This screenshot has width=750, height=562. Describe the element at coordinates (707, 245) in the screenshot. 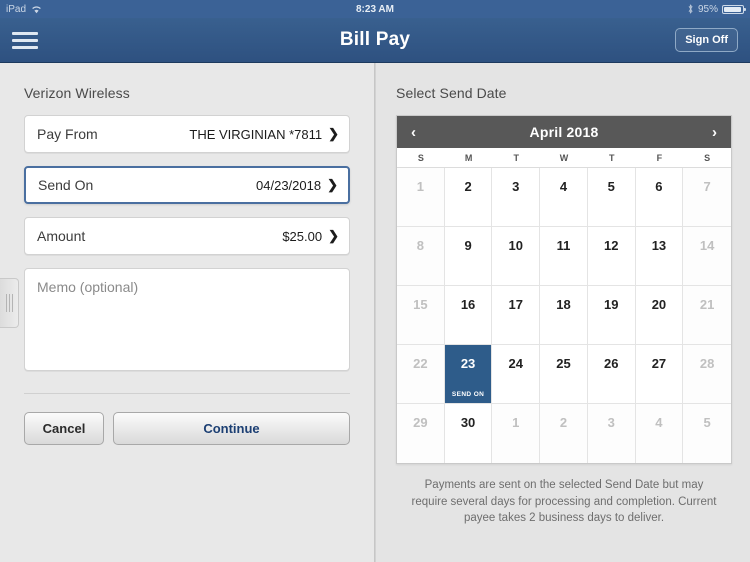

I see `calendar-day-number: 14` at that location.